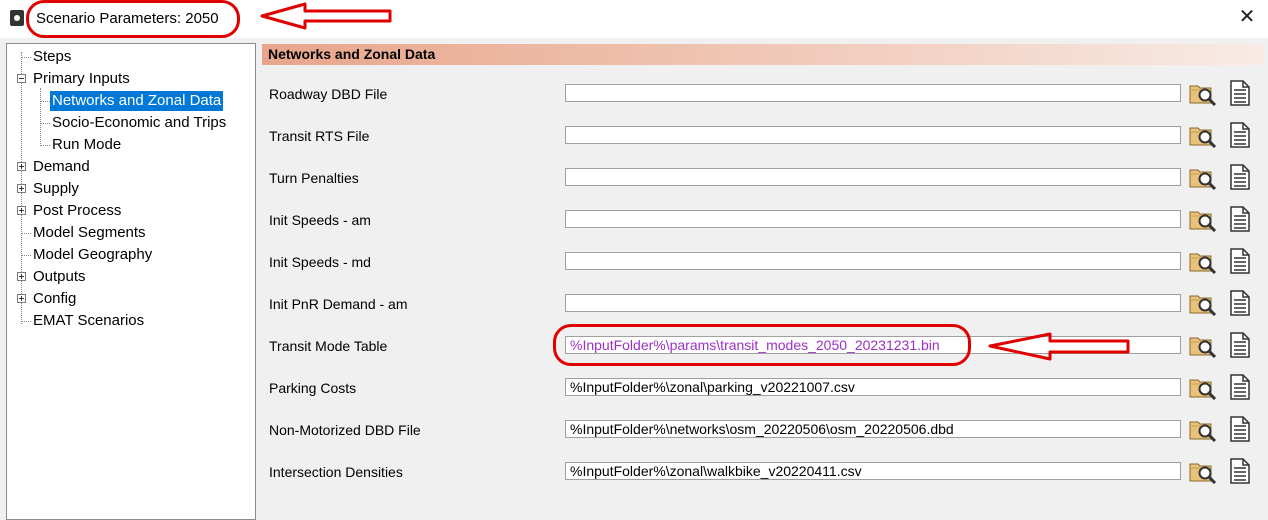 The width and height of the screenshot is (1268, 520). I want to click on tree-item-socio-economic-and-trips: Socio-Economic and Trips, so click(139, 123).